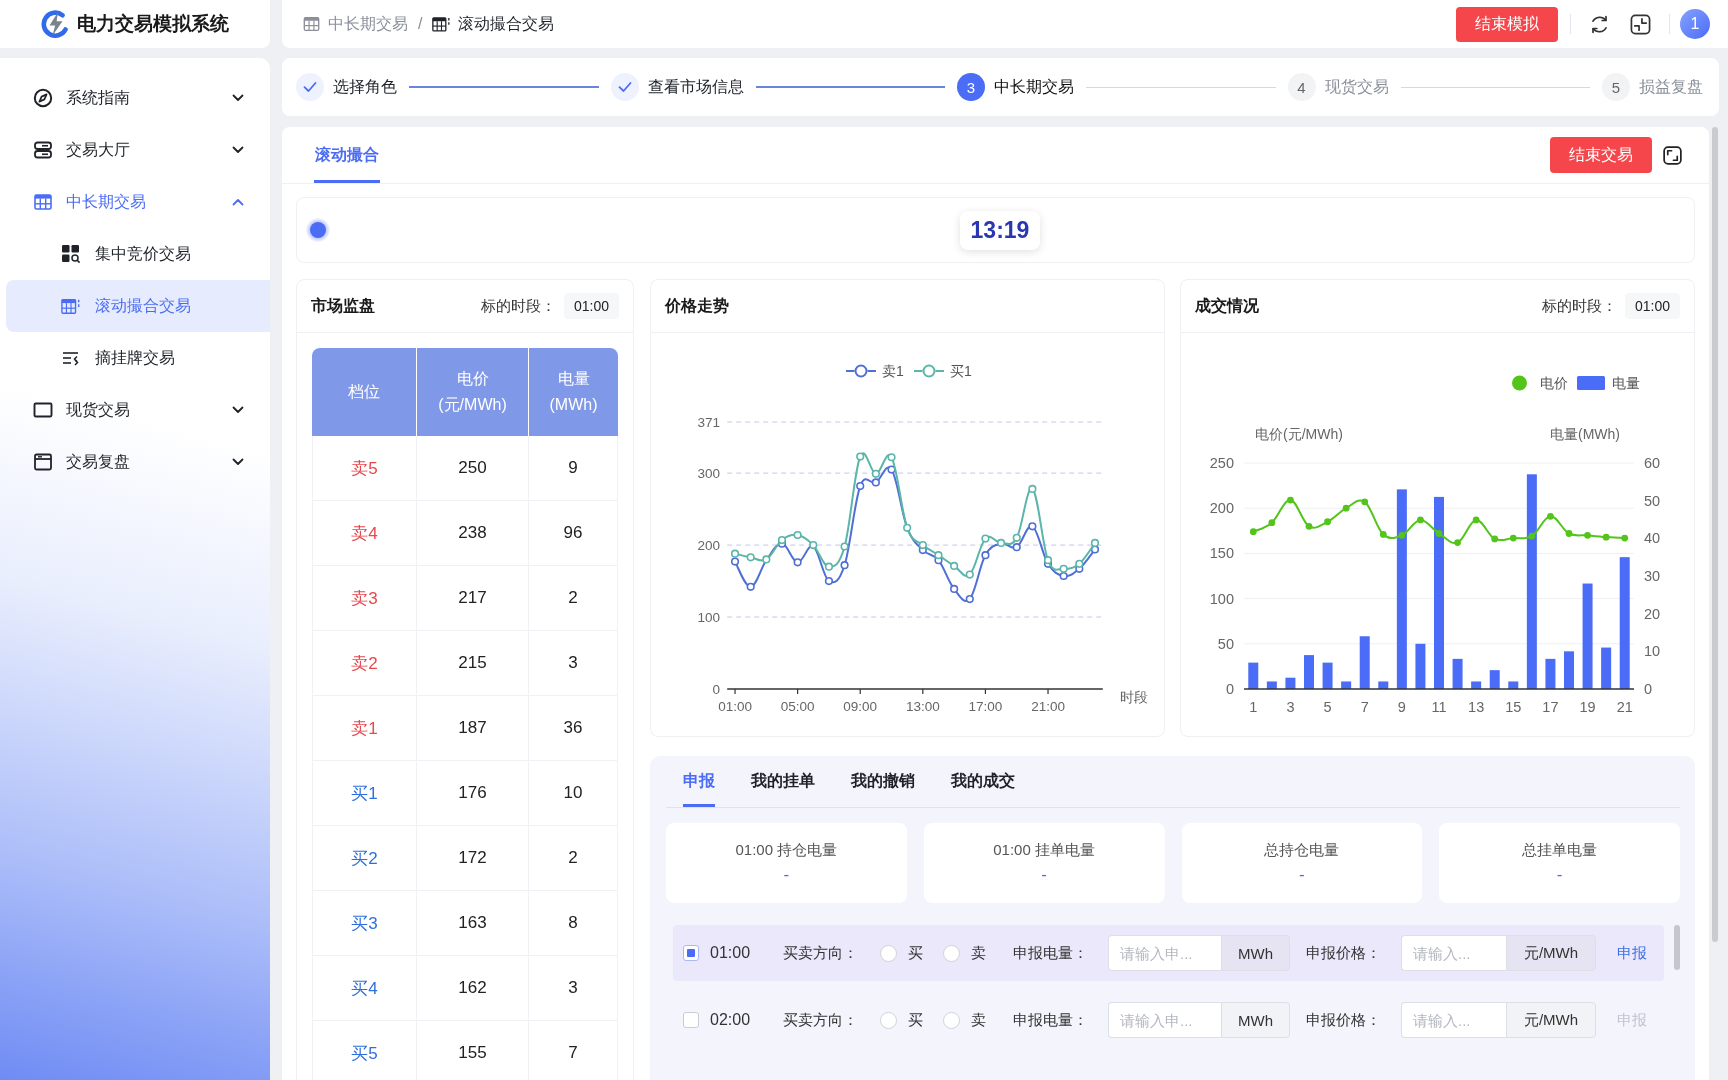 This screenshot has width=1728, height=1080. I want to click on axis-tick-label: 17:00, so click(985, 706).